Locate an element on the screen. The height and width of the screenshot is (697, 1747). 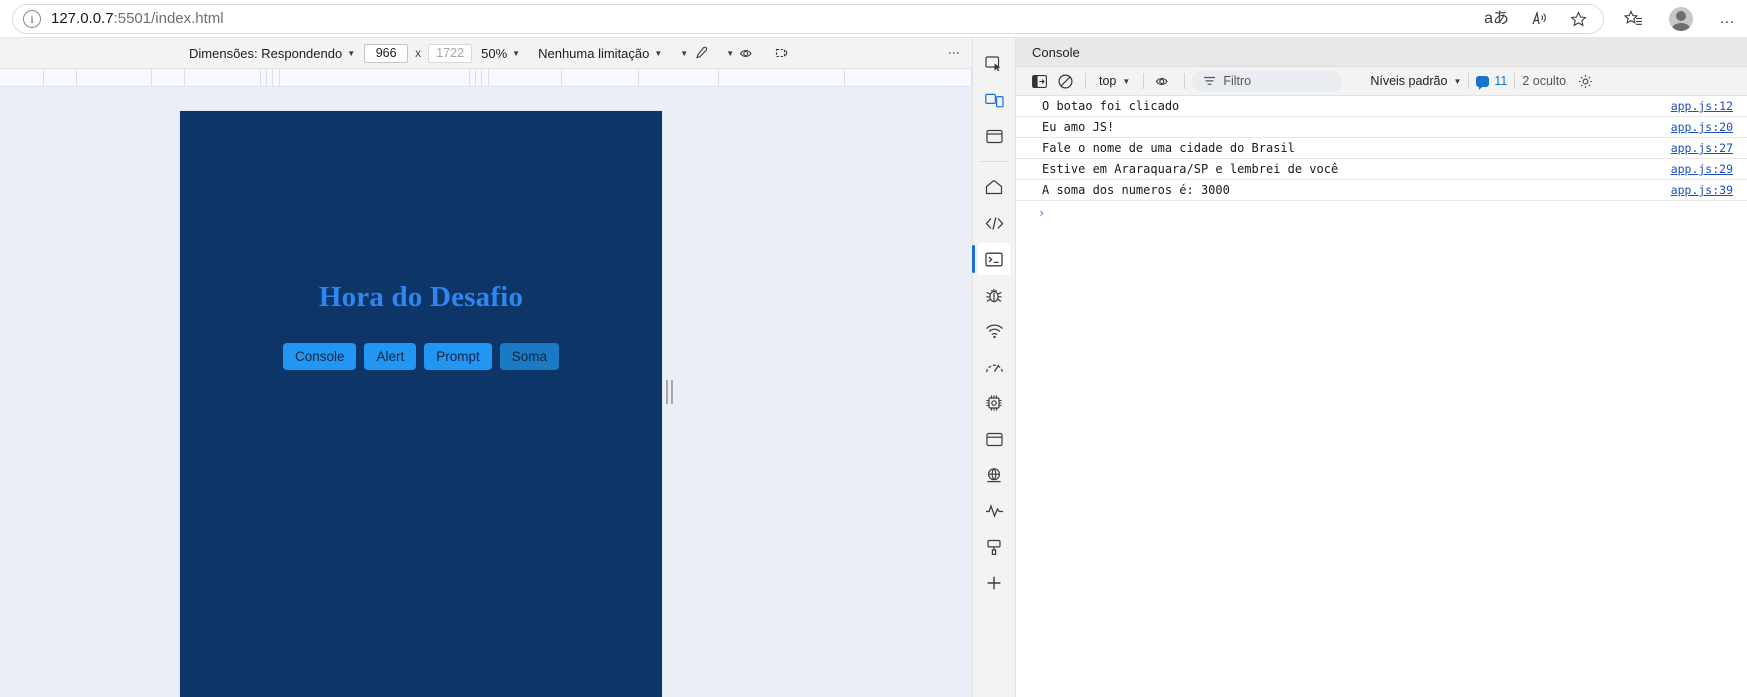
console-log-source-link: app.js:12 is located at coordinates (1702, 106).